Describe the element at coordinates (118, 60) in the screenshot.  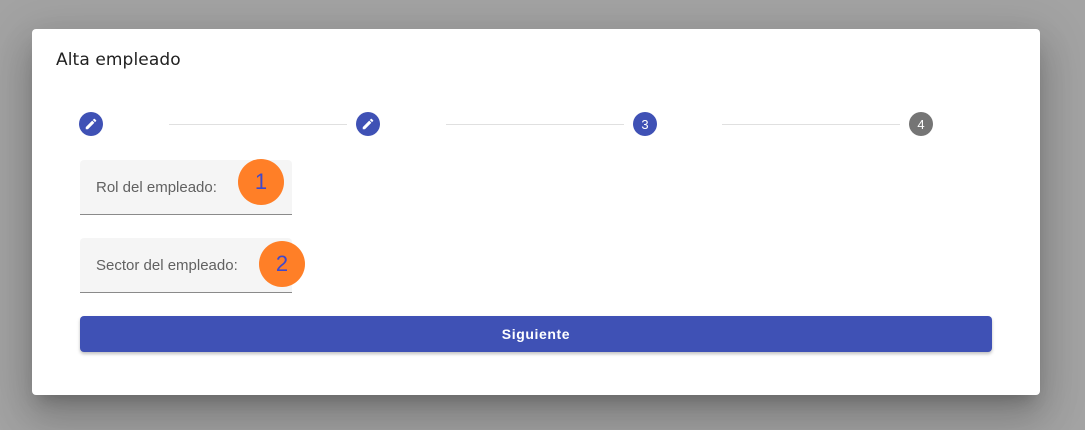
I see `dialog-title: Alta empleado` at that location.